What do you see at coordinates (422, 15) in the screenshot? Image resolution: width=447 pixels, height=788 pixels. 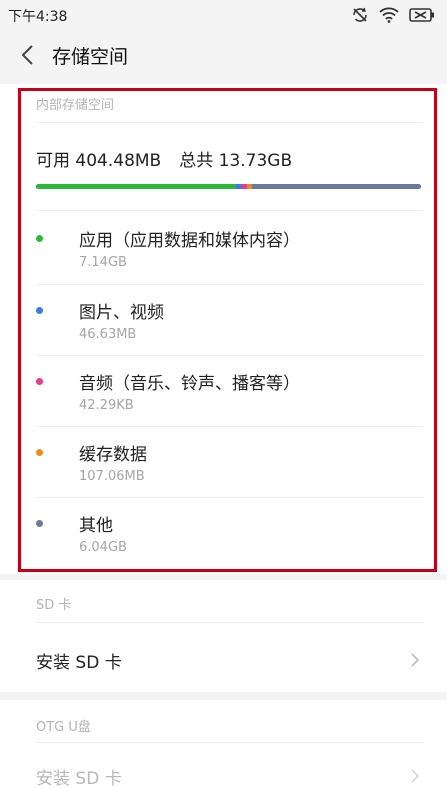 I see `battery-icon` at bounding box center [422, 15].